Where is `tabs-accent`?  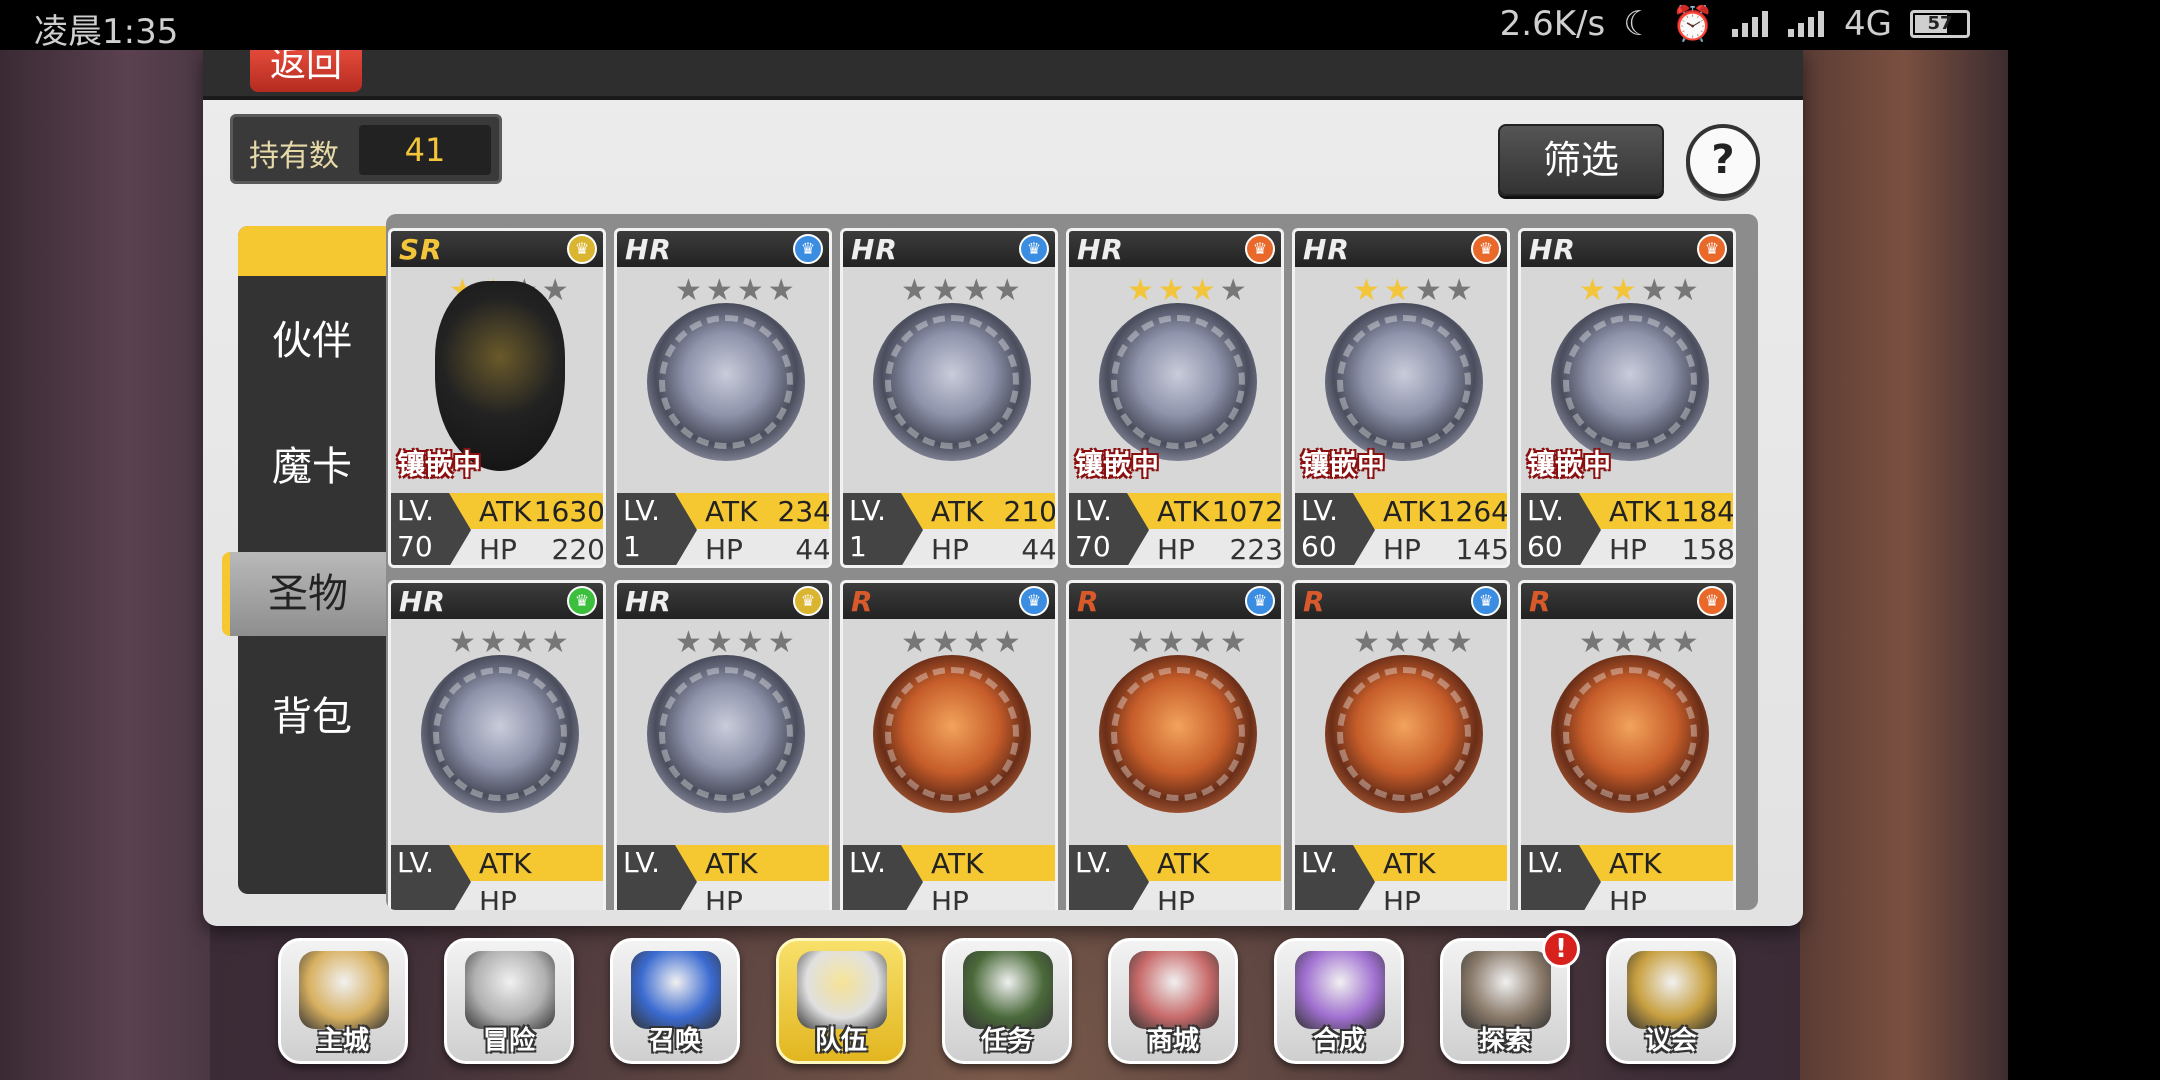 tabs-accent is located at coordinates (312, 251).